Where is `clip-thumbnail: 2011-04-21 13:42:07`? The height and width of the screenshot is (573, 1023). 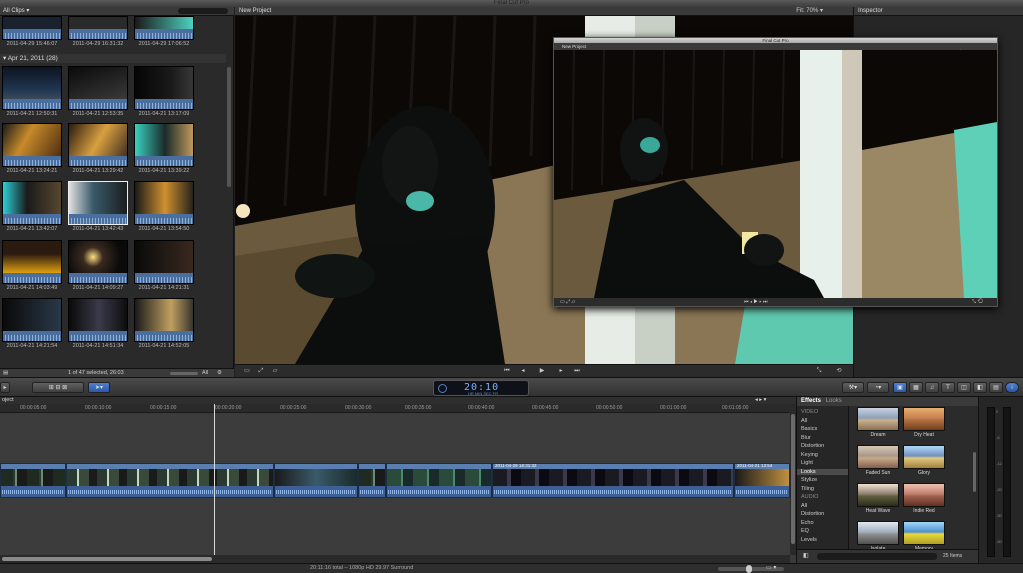
clip-thumbnail: 2011-04-21 13:42:07 is located at coordinates (33, 206).